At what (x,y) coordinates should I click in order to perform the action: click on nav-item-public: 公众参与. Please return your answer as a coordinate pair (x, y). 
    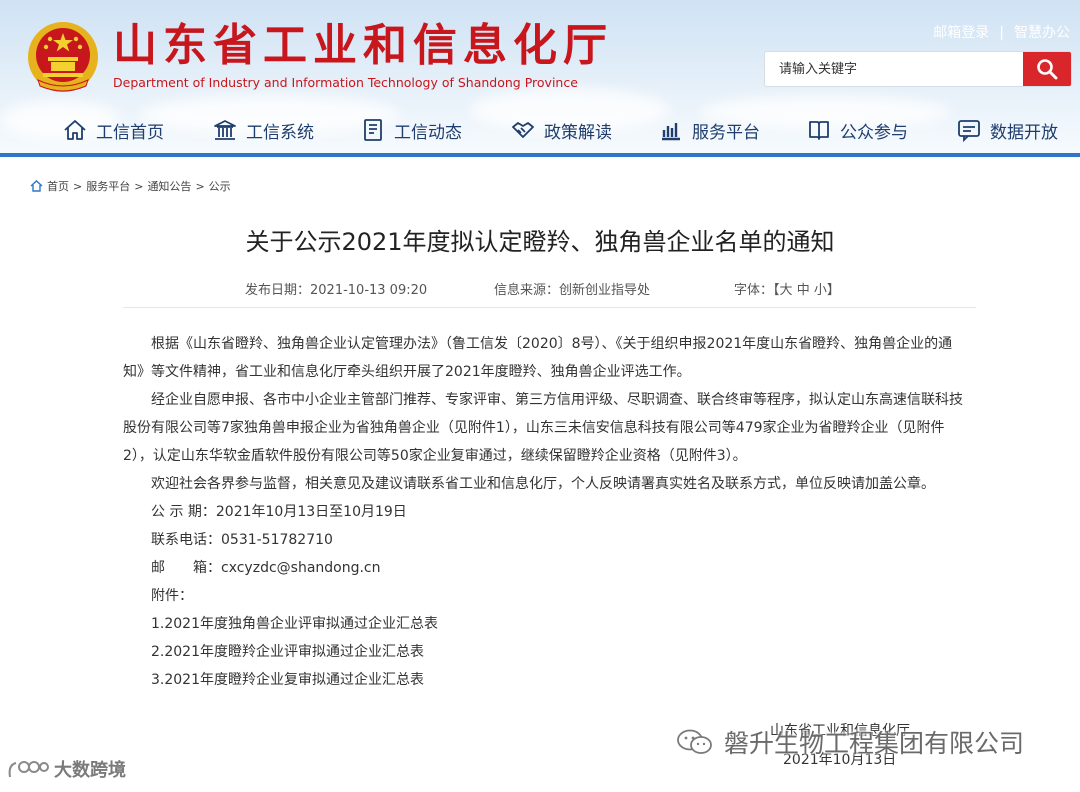
    Looking at the image, I should click on (857, 130).